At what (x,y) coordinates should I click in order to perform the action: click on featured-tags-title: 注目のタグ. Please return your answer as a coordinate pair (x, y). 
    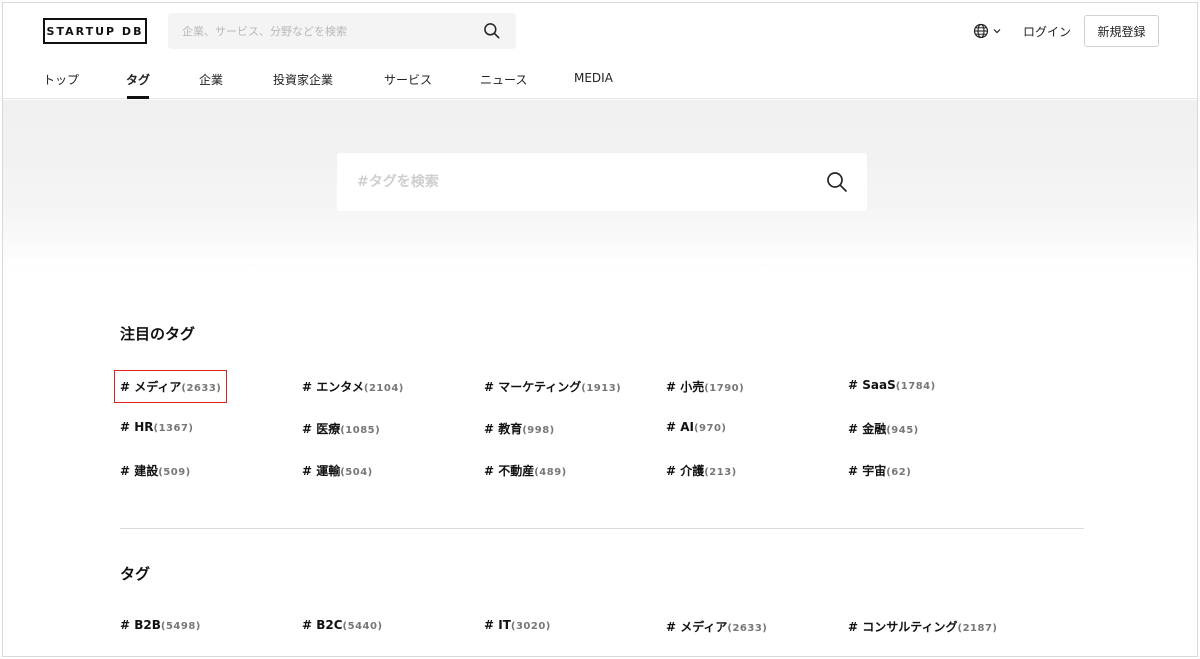
    Looking at the image, I should click on (158, 334).